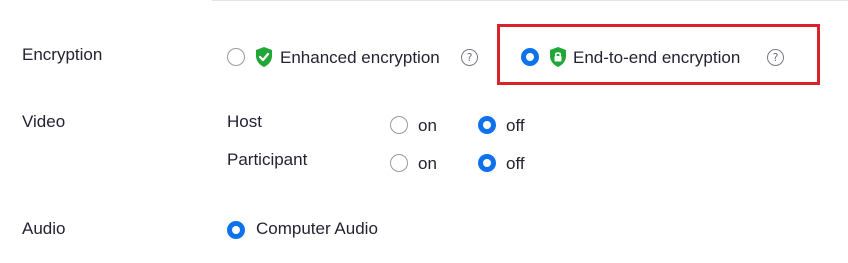  What do you see at coordinates (264, 57) in the screenshot?
I see `shield-check-icon` at bounding box center [264, 57].